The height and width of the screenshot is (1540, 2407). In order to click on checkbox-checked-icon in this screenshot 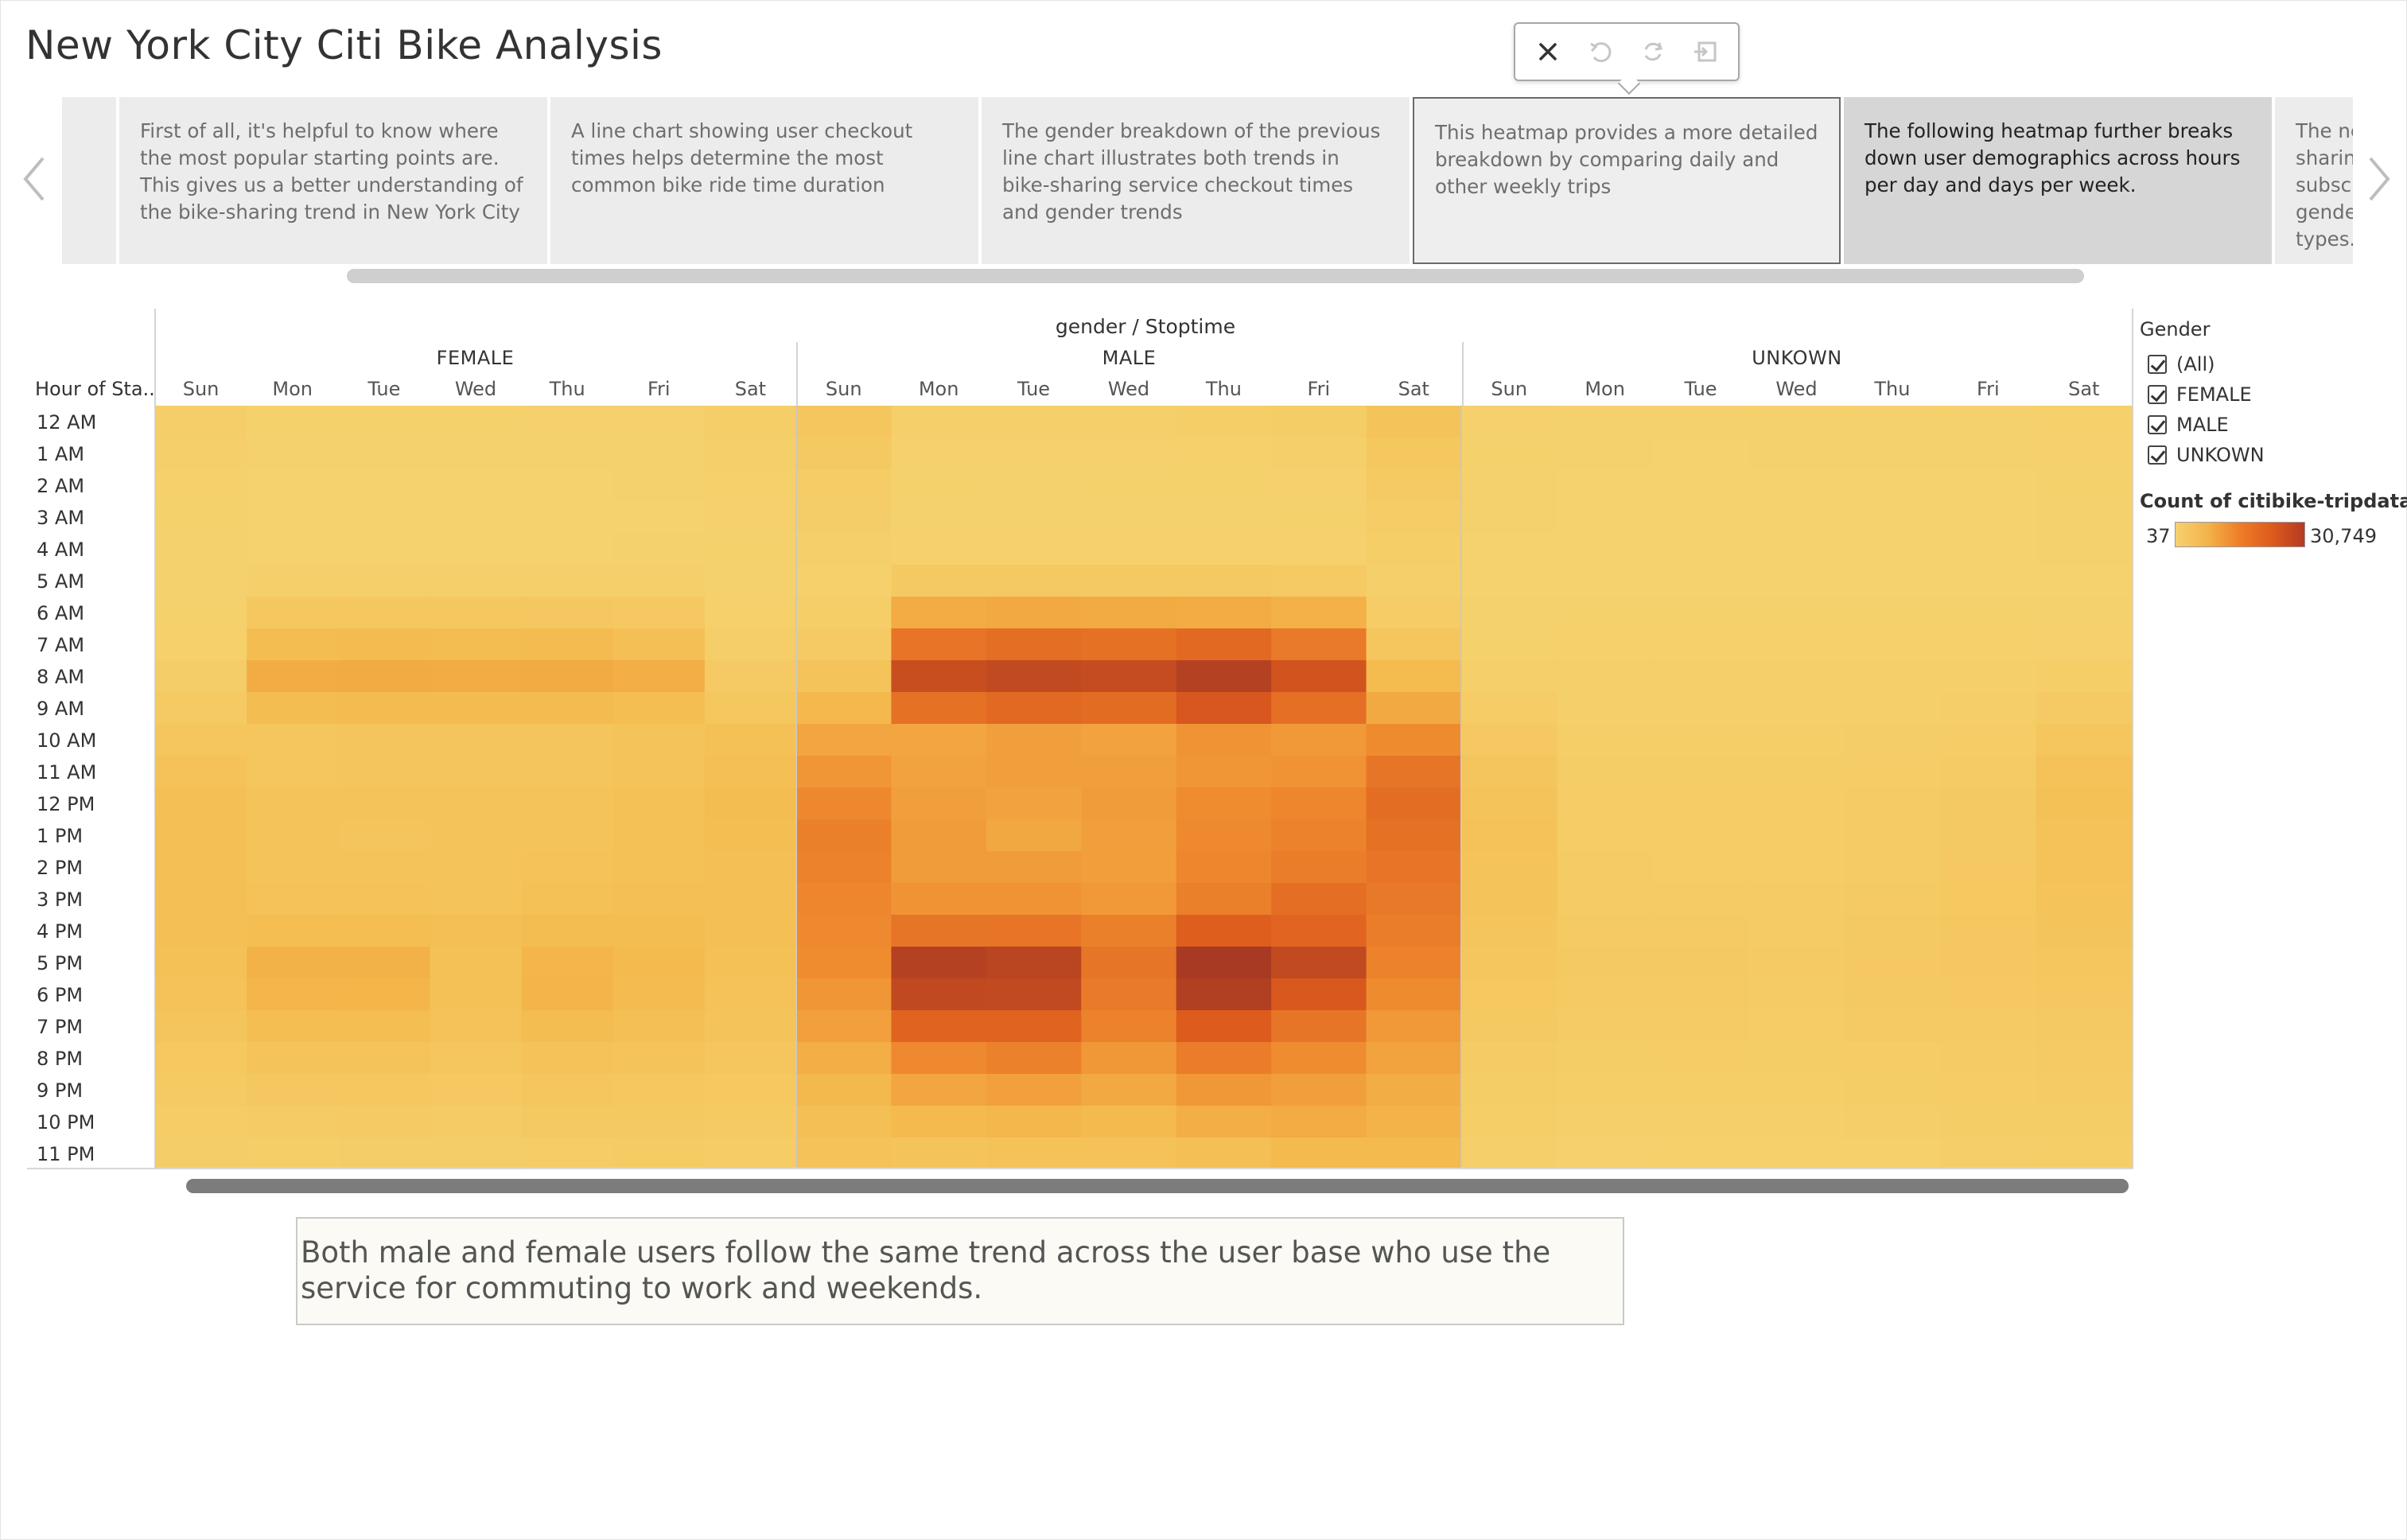, I will do `click(2157, 394)`.